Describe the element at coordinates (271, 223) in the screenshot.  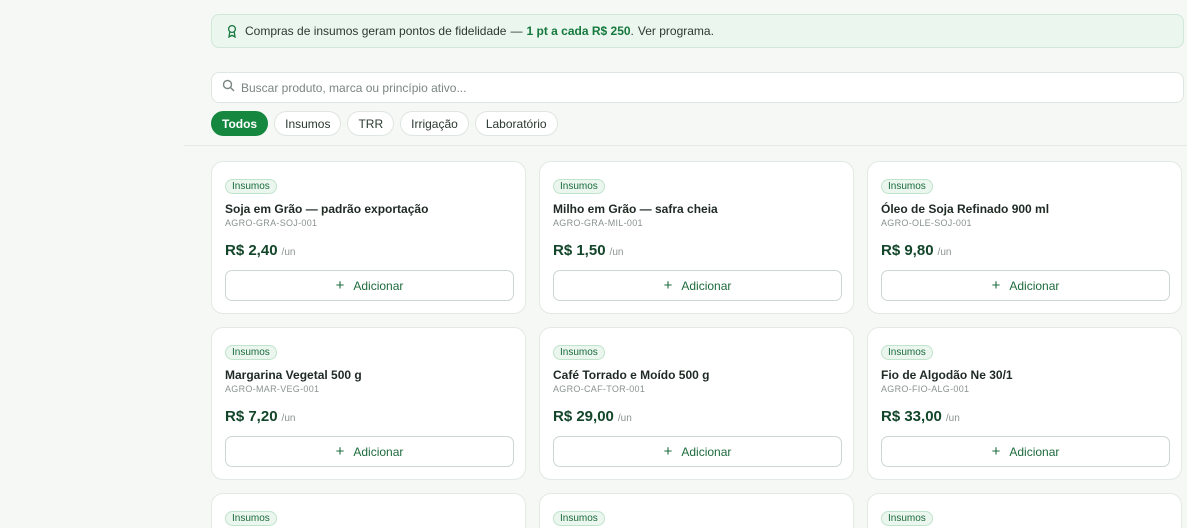
I see `product-sku: AGRO-GRA-SOJ-001` at that location.